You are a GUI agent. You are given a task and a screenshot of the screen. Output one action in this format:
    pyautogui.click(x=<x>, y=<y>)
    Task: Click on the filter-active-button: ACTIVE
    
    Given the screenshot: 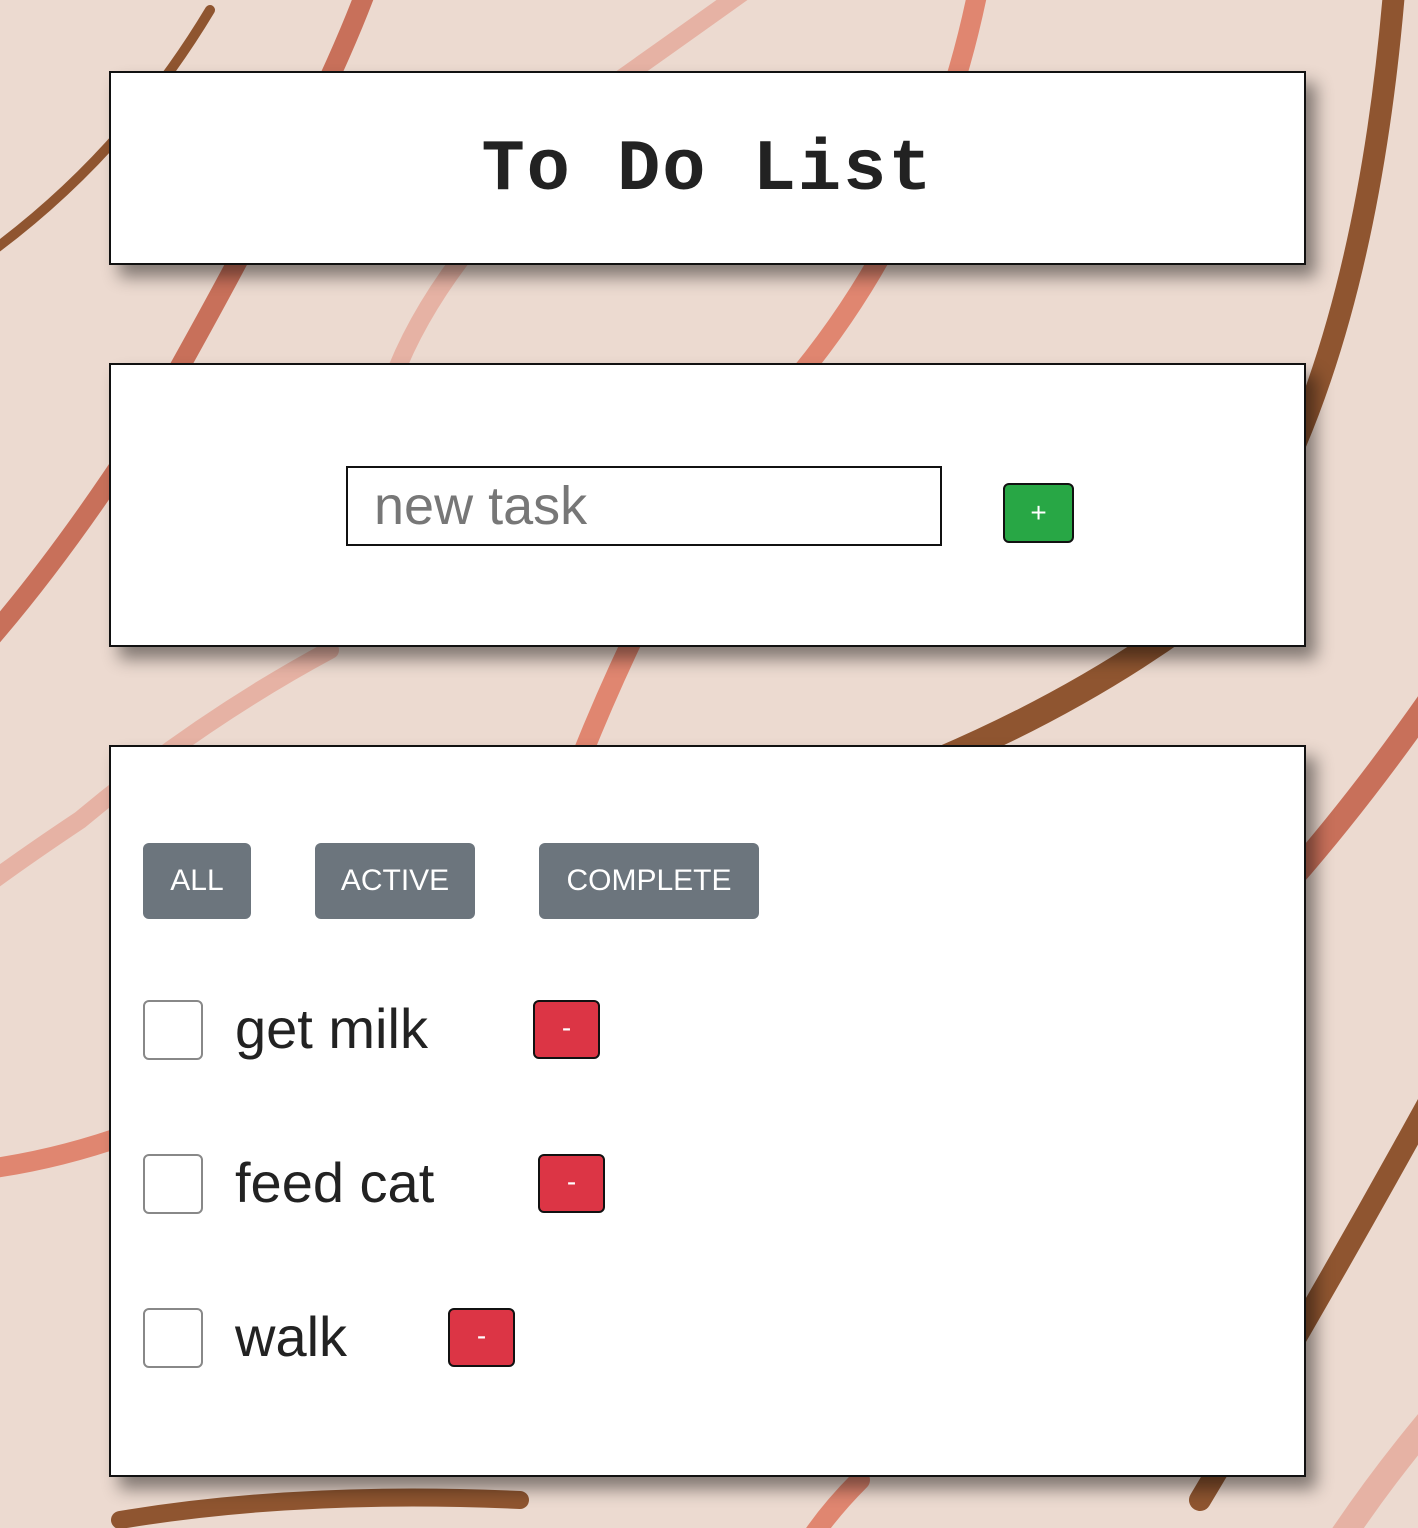 What is the action you would take?
    pyautogui.click(x=395, y=881)
    